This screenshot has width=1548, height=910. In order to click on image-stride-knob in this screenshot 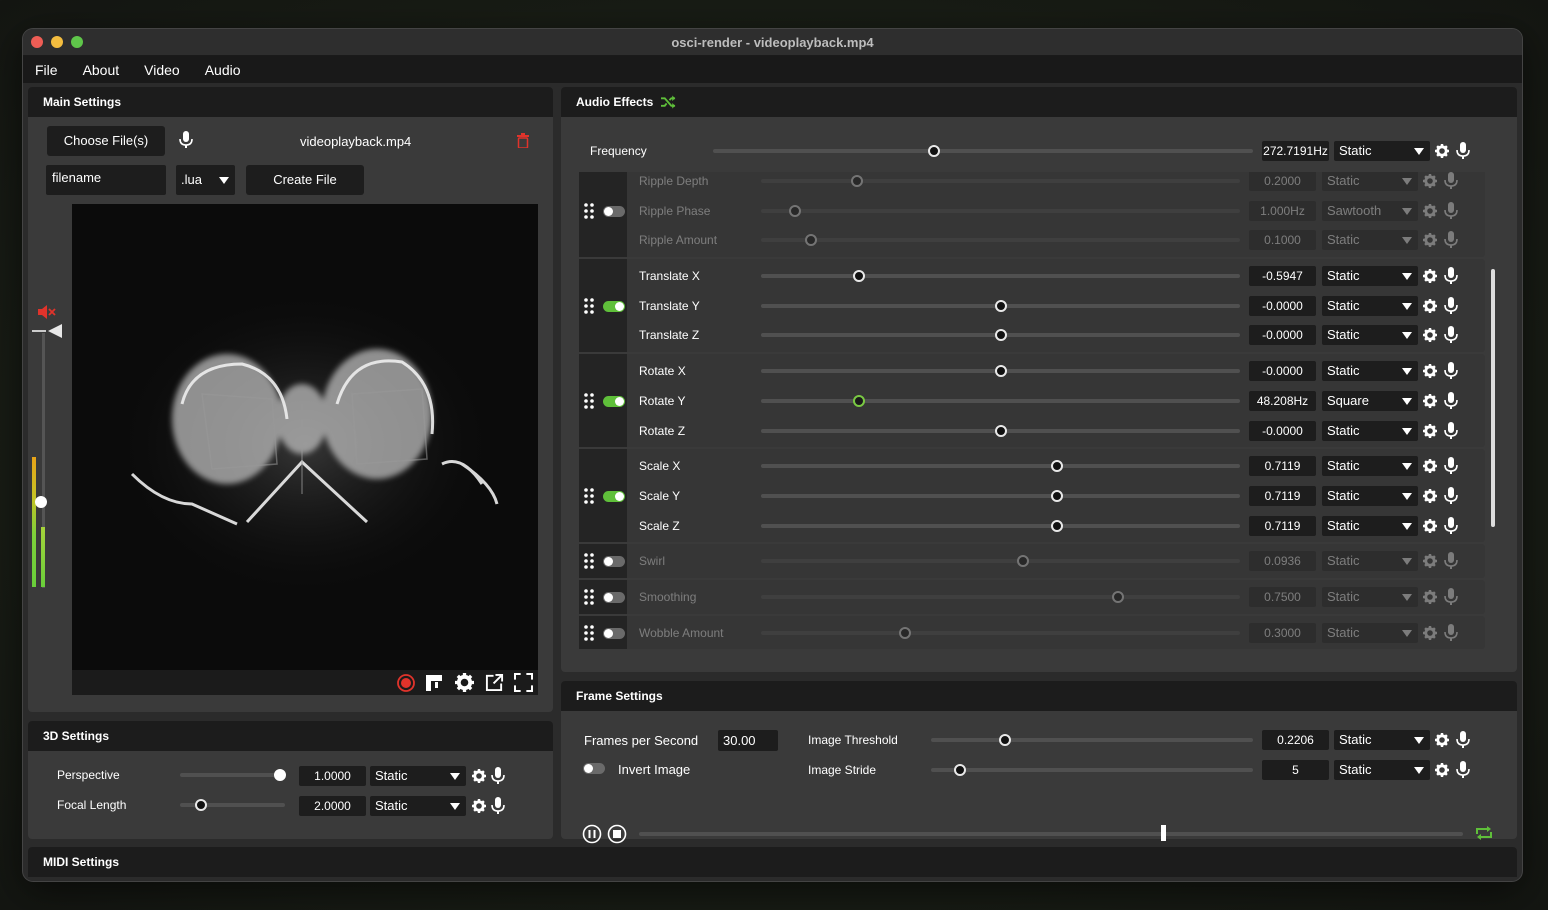, I will do `click(959, 770)`.